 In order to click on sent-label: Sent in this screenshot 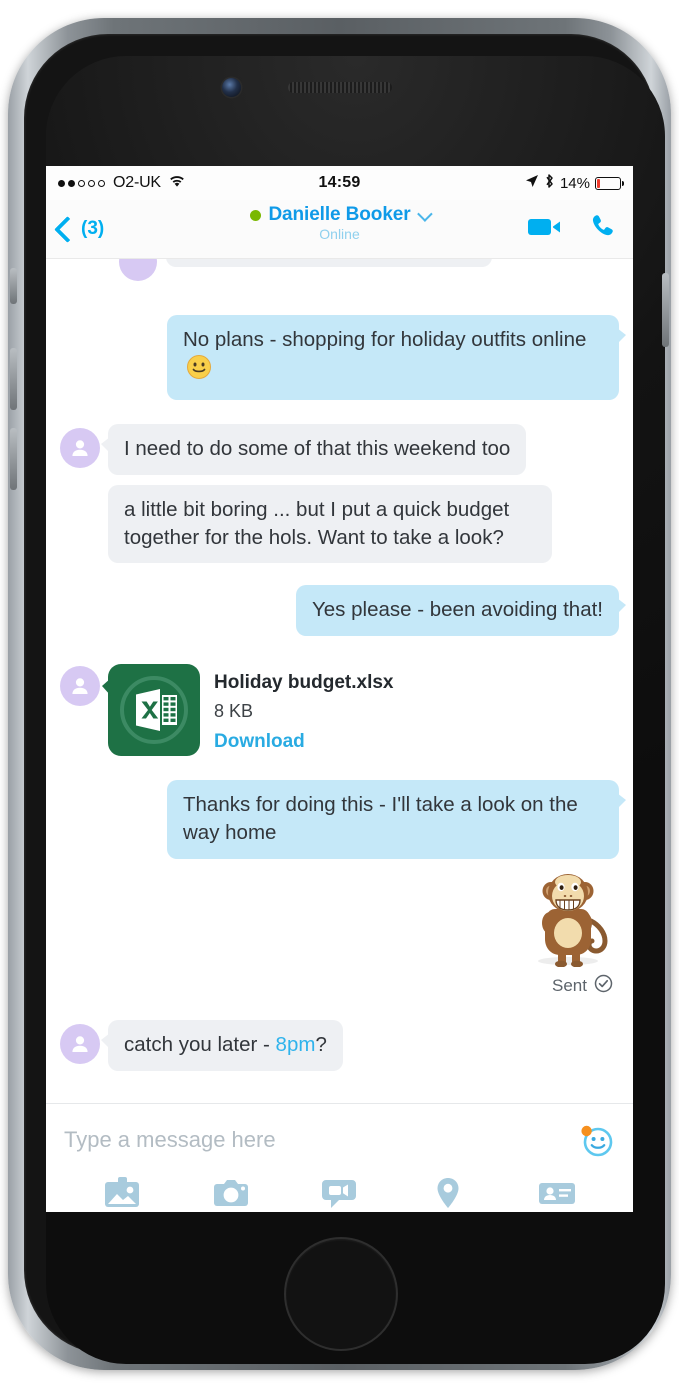, I will do `click(569, 985)`.